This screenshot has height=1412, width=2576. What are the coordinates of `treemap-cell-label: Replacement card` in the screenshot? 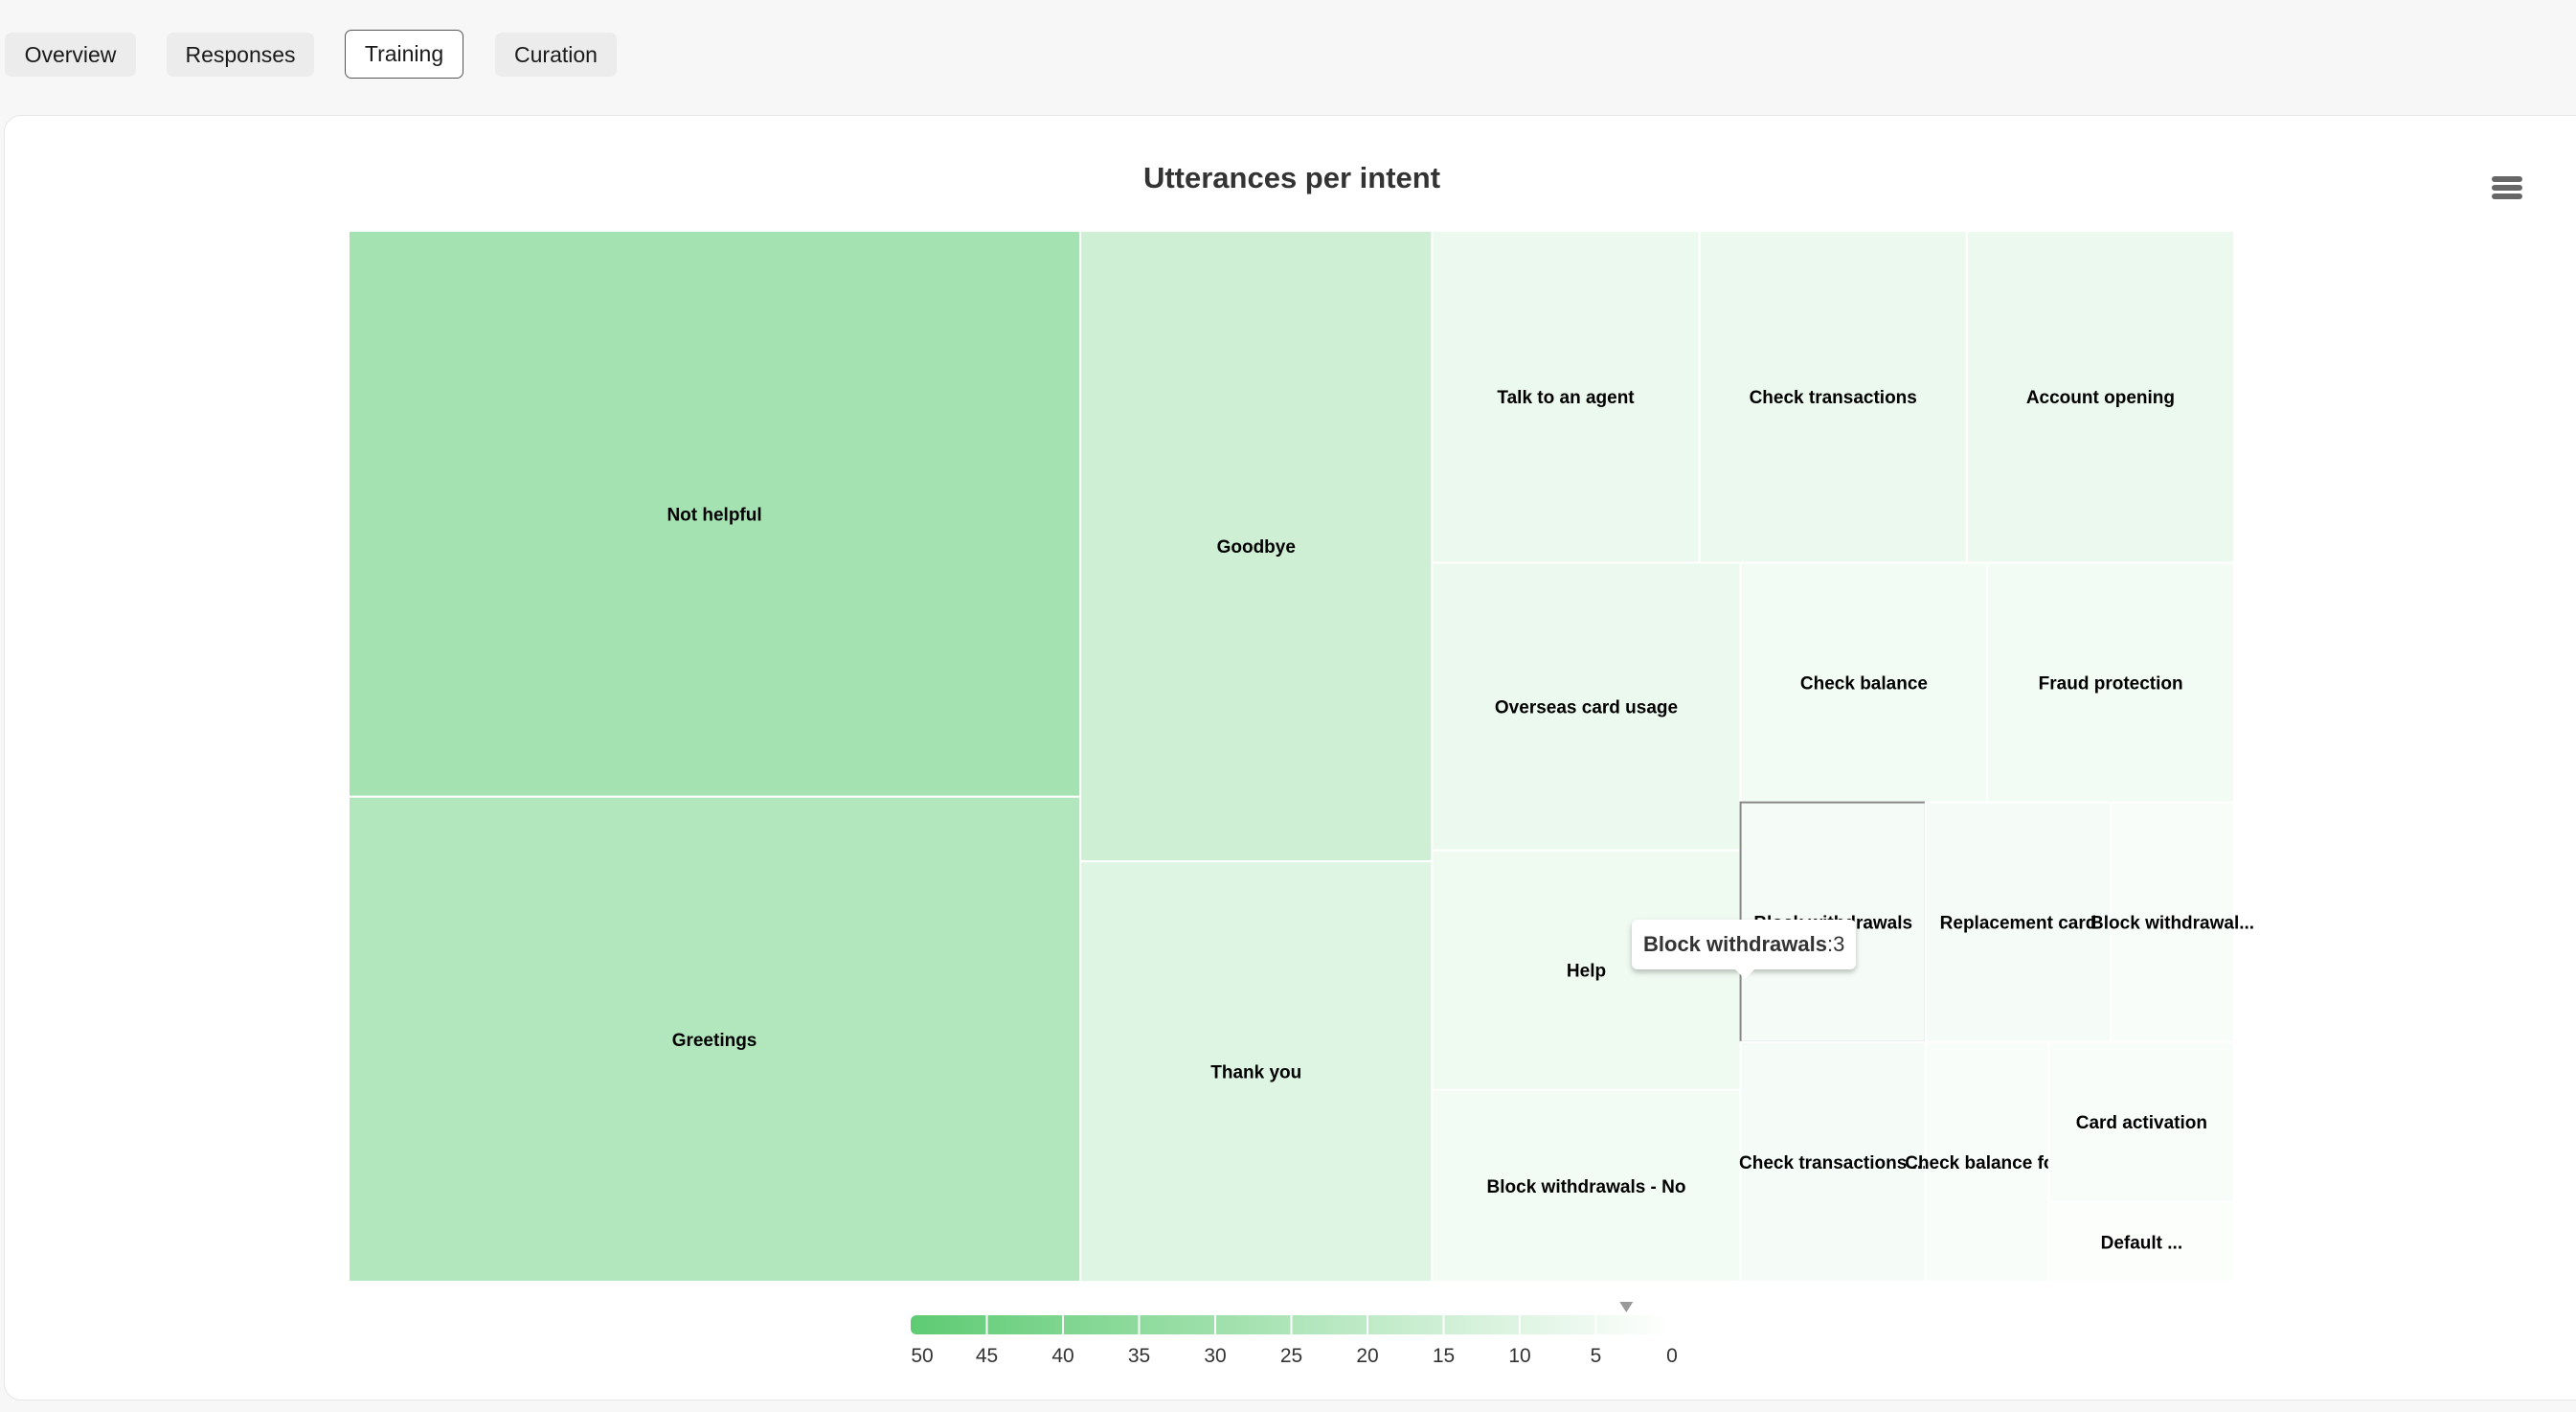 It's located at (2018, 924).